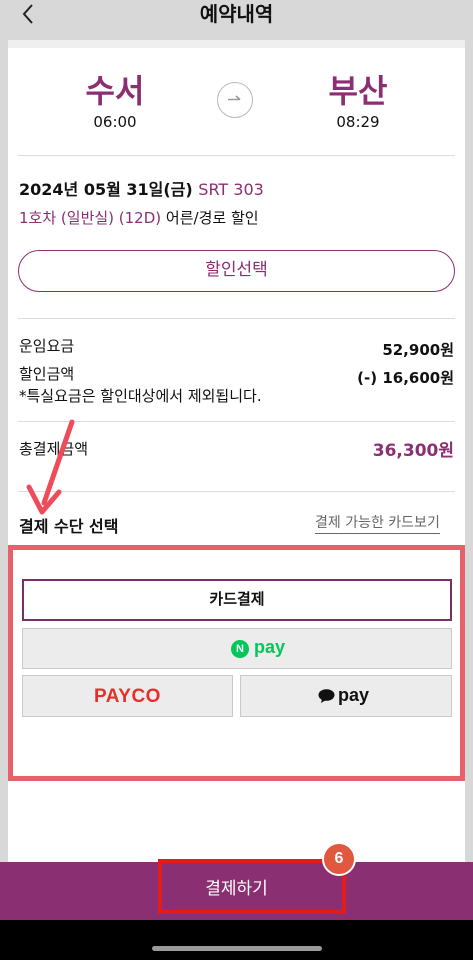  Describe the element at coordinates (358, 91) in the screenshot. I see `arrival-station: 부산` at that location.